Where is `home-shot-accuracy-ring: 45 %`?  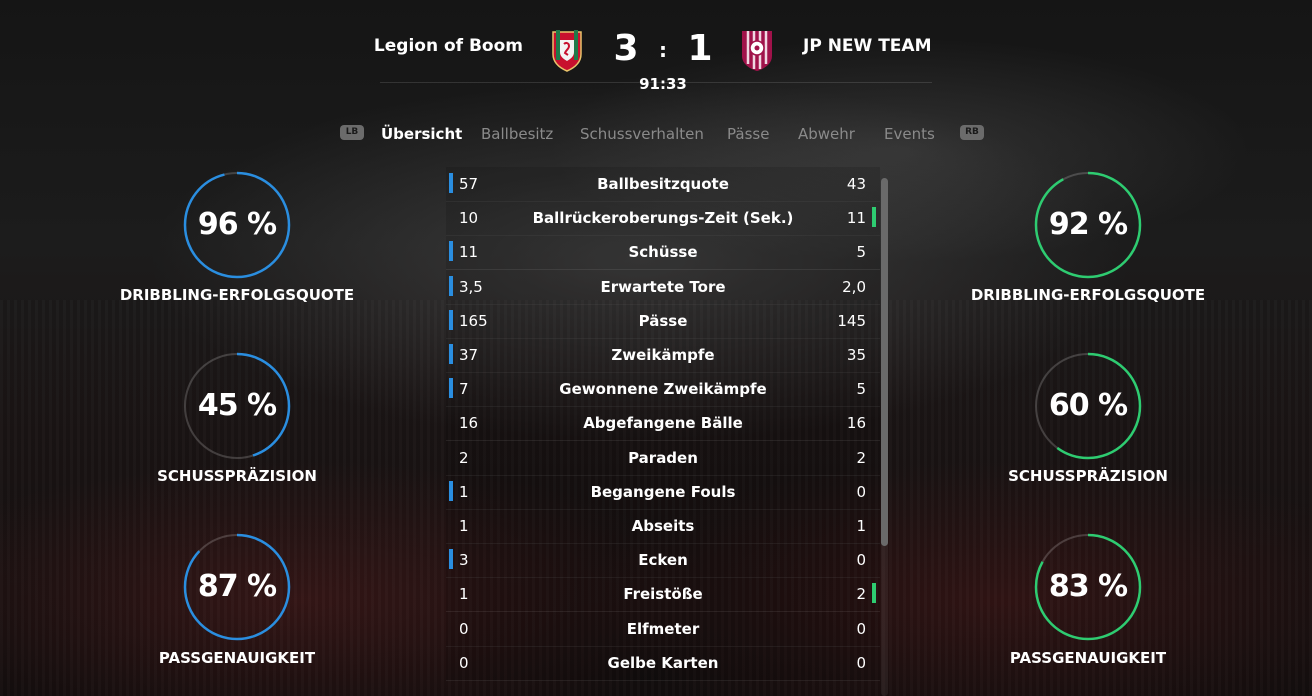
home-shot-accuracy-ring: 45 % is located at coordinates (237, 406).